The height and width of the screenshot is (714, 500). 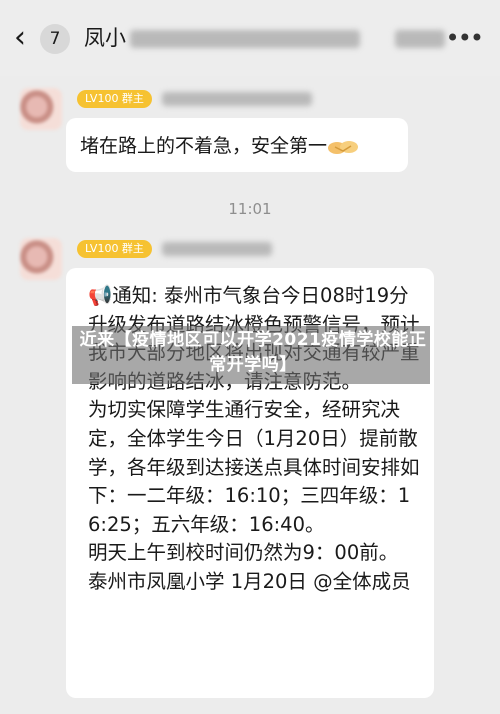 I want to click on chat-header: ‹ 7 凤小 •••, so click(x=250, y=38).